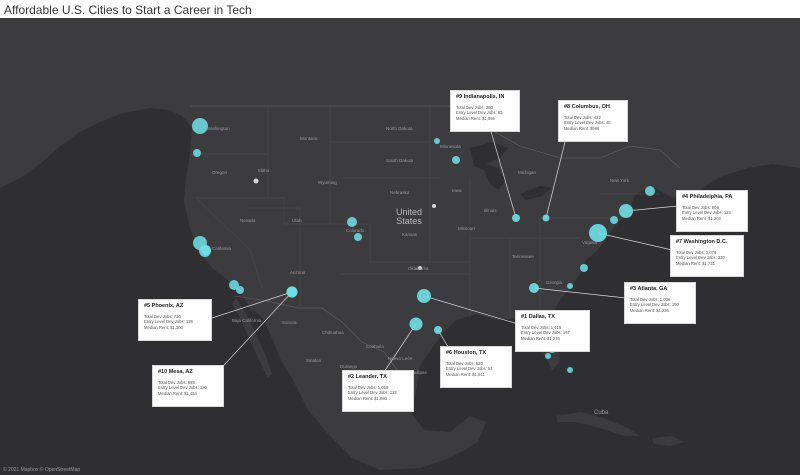 This screenshot has width=800, height=475. I want to click on hispaniola-island, so click(668, 441).